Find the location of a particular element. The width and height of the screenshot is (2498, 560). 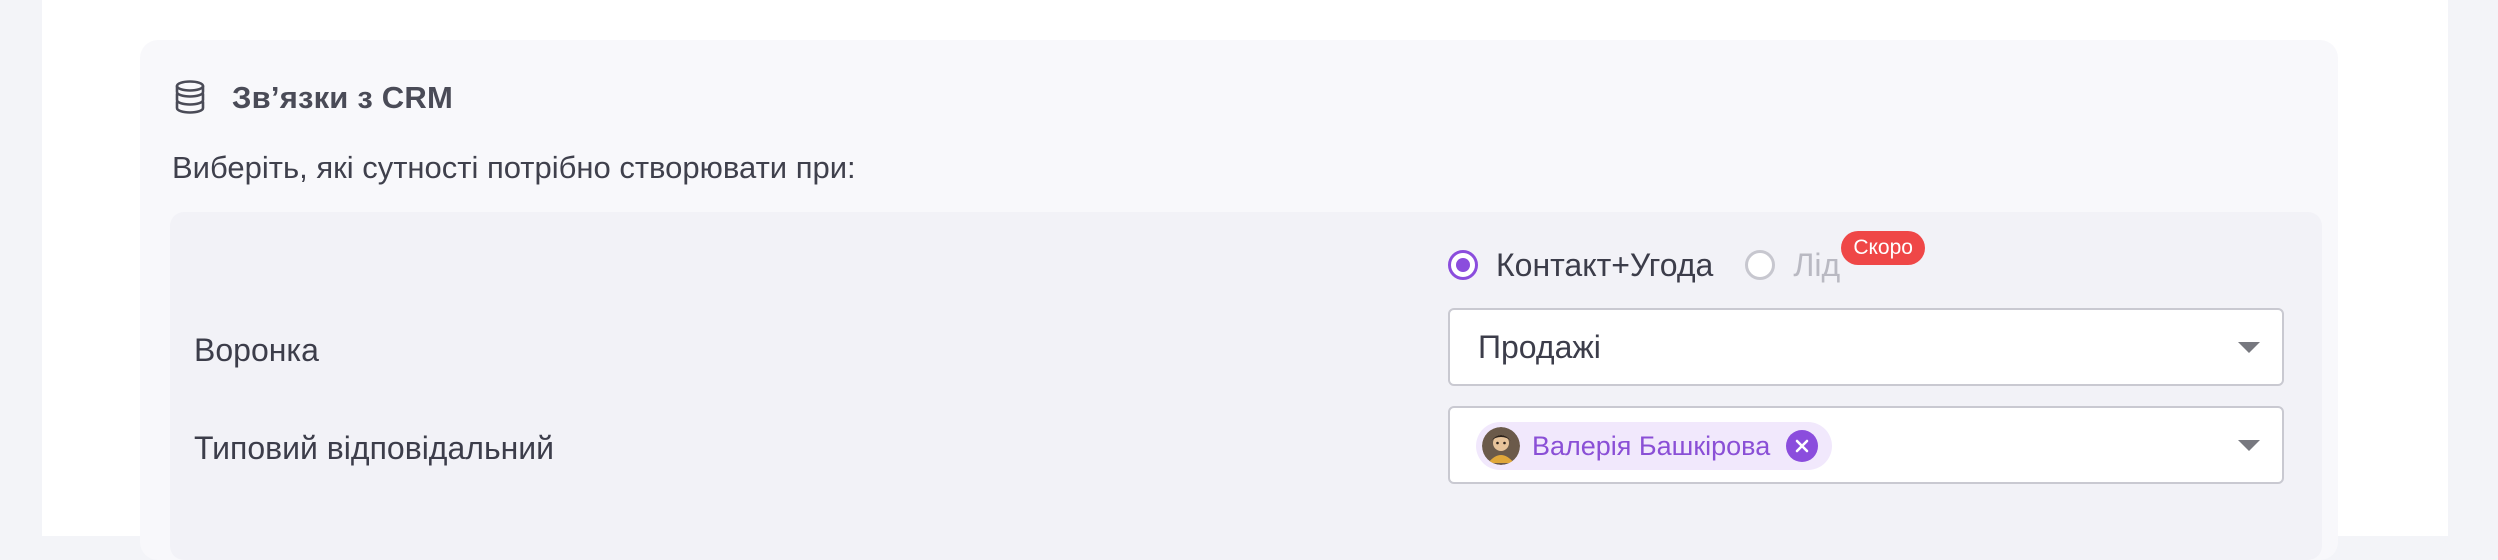

card-title: Зв’язки з CRM is located at coordinates (342, 97).